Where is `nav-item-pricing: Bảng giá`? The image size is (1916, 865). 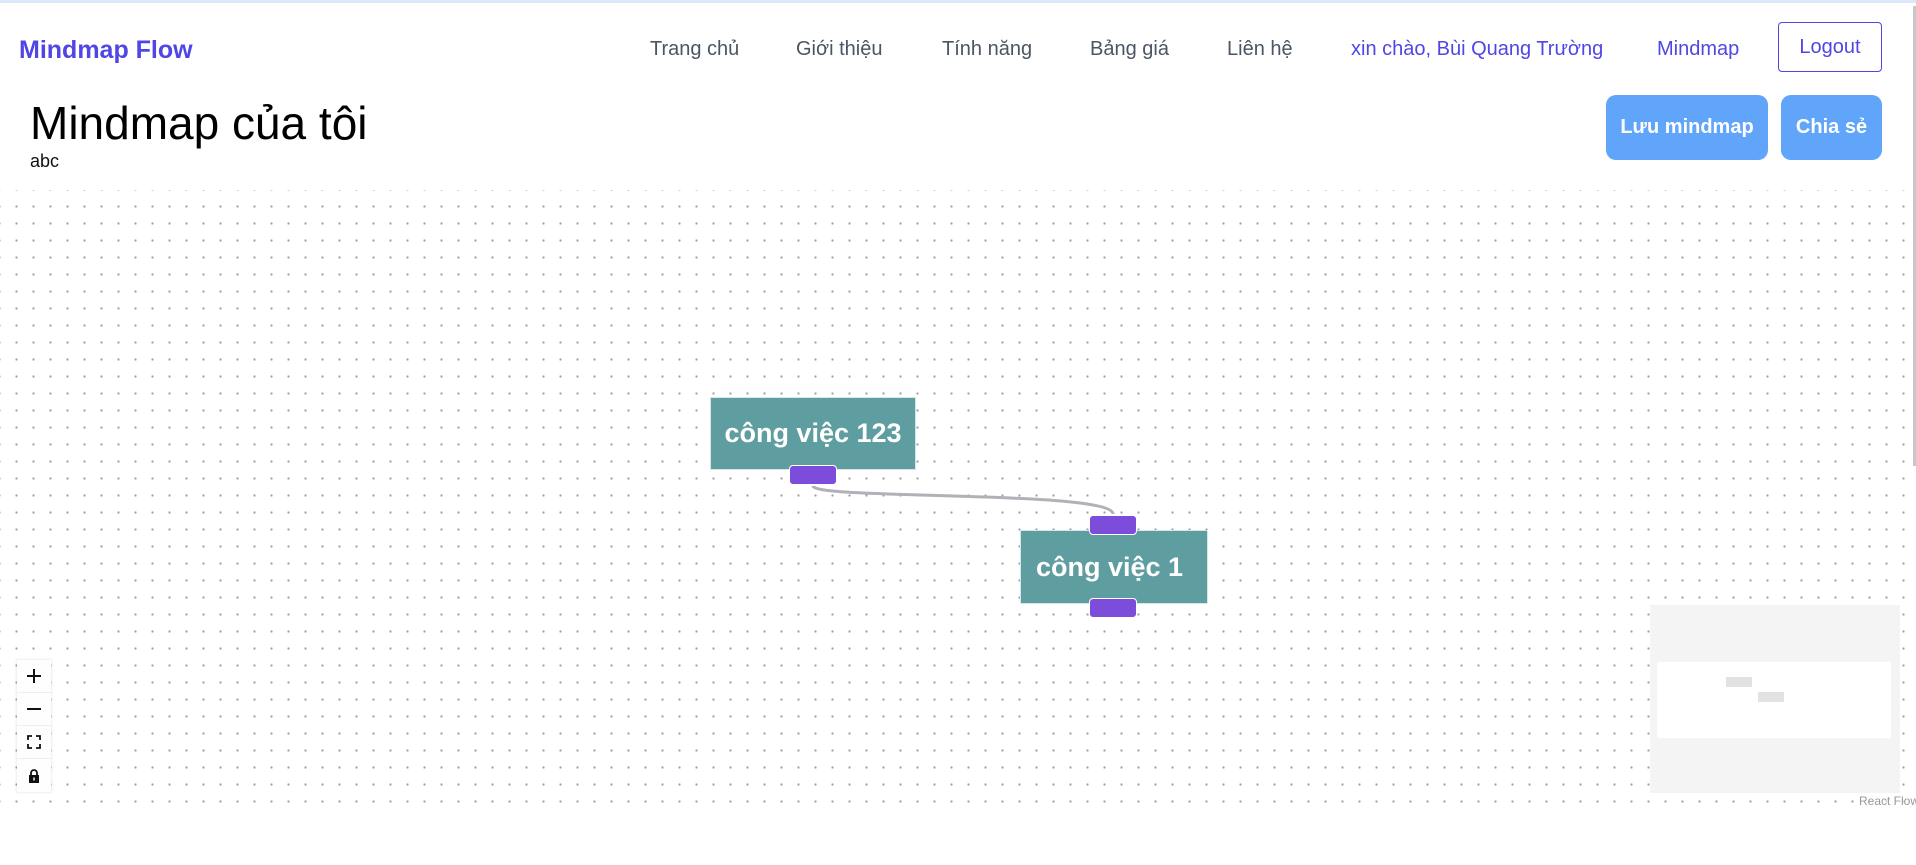 nav-item-pricing: Bảng giá is located at coordinates (1129, 49).